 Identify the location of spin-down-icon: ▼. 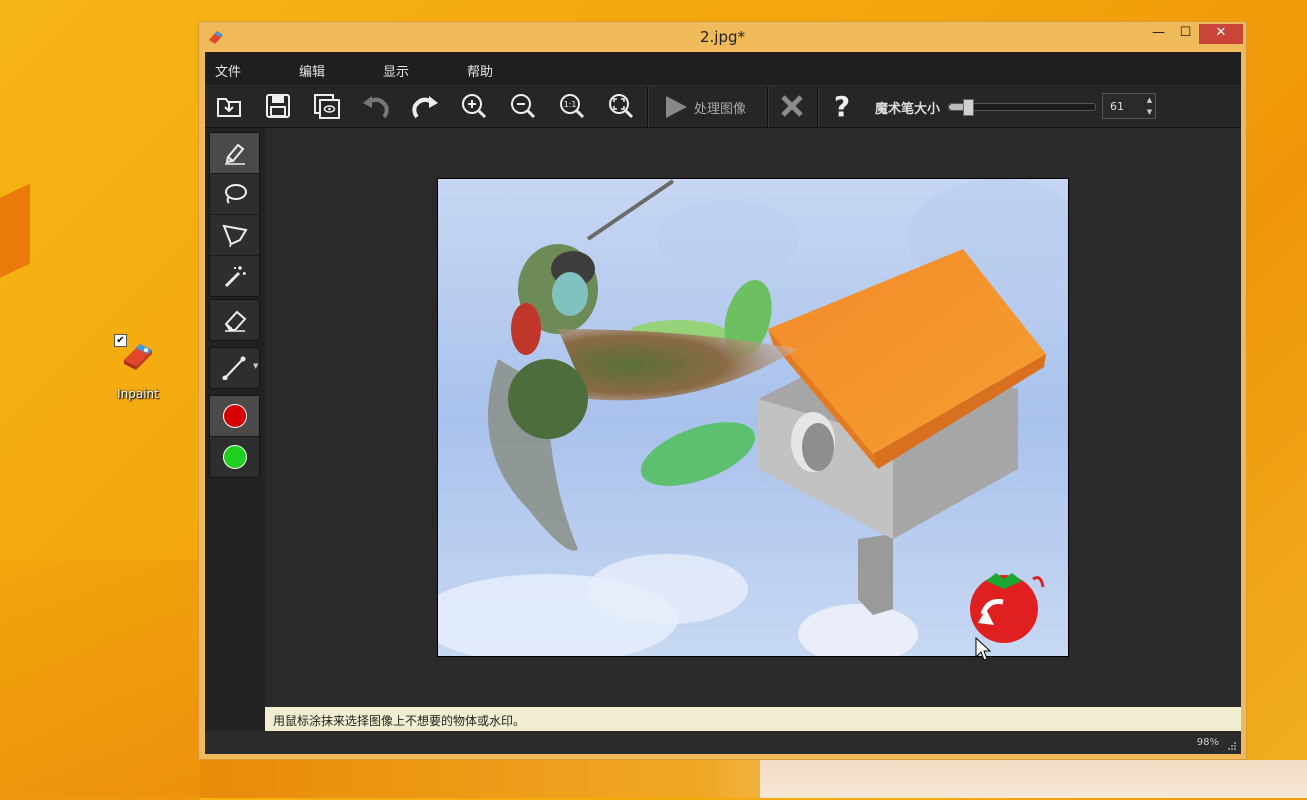
(1149, 112).